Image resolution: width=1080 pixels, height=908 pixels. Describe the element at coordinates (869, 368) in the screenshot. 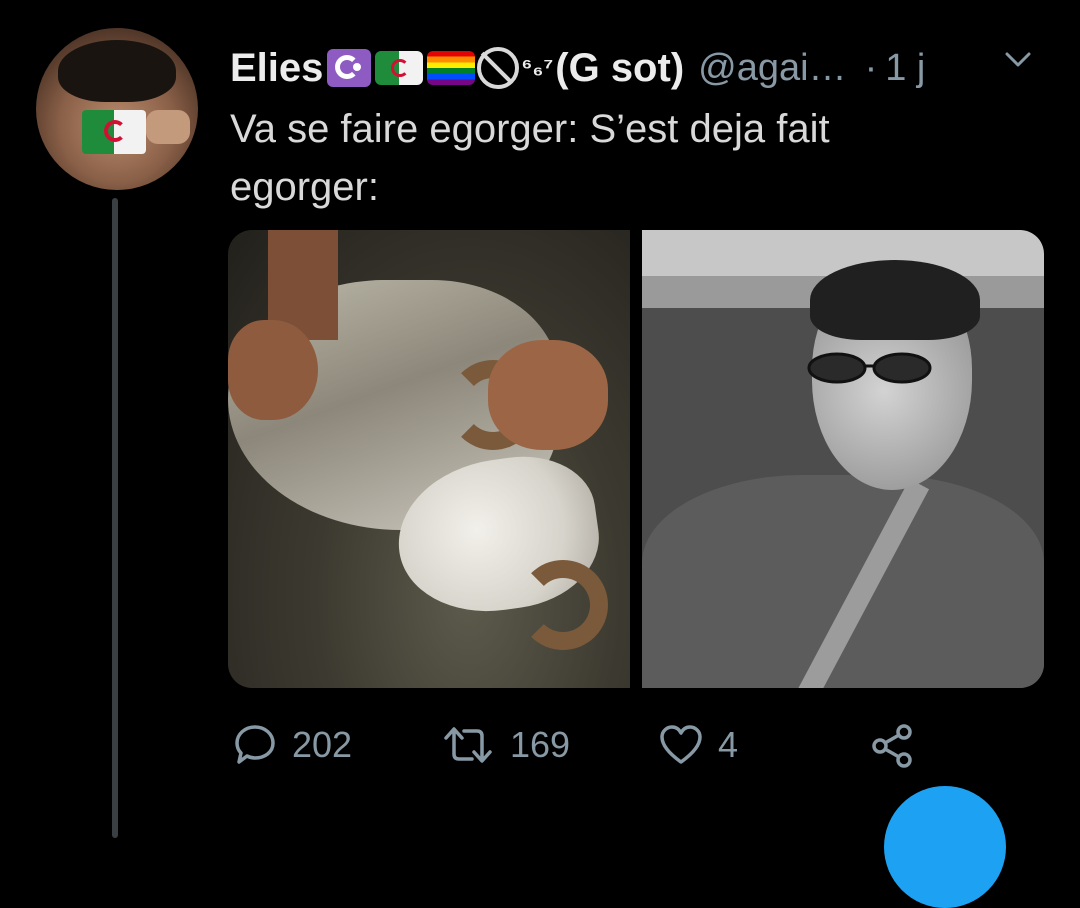

I see `sunglasses` at that location.